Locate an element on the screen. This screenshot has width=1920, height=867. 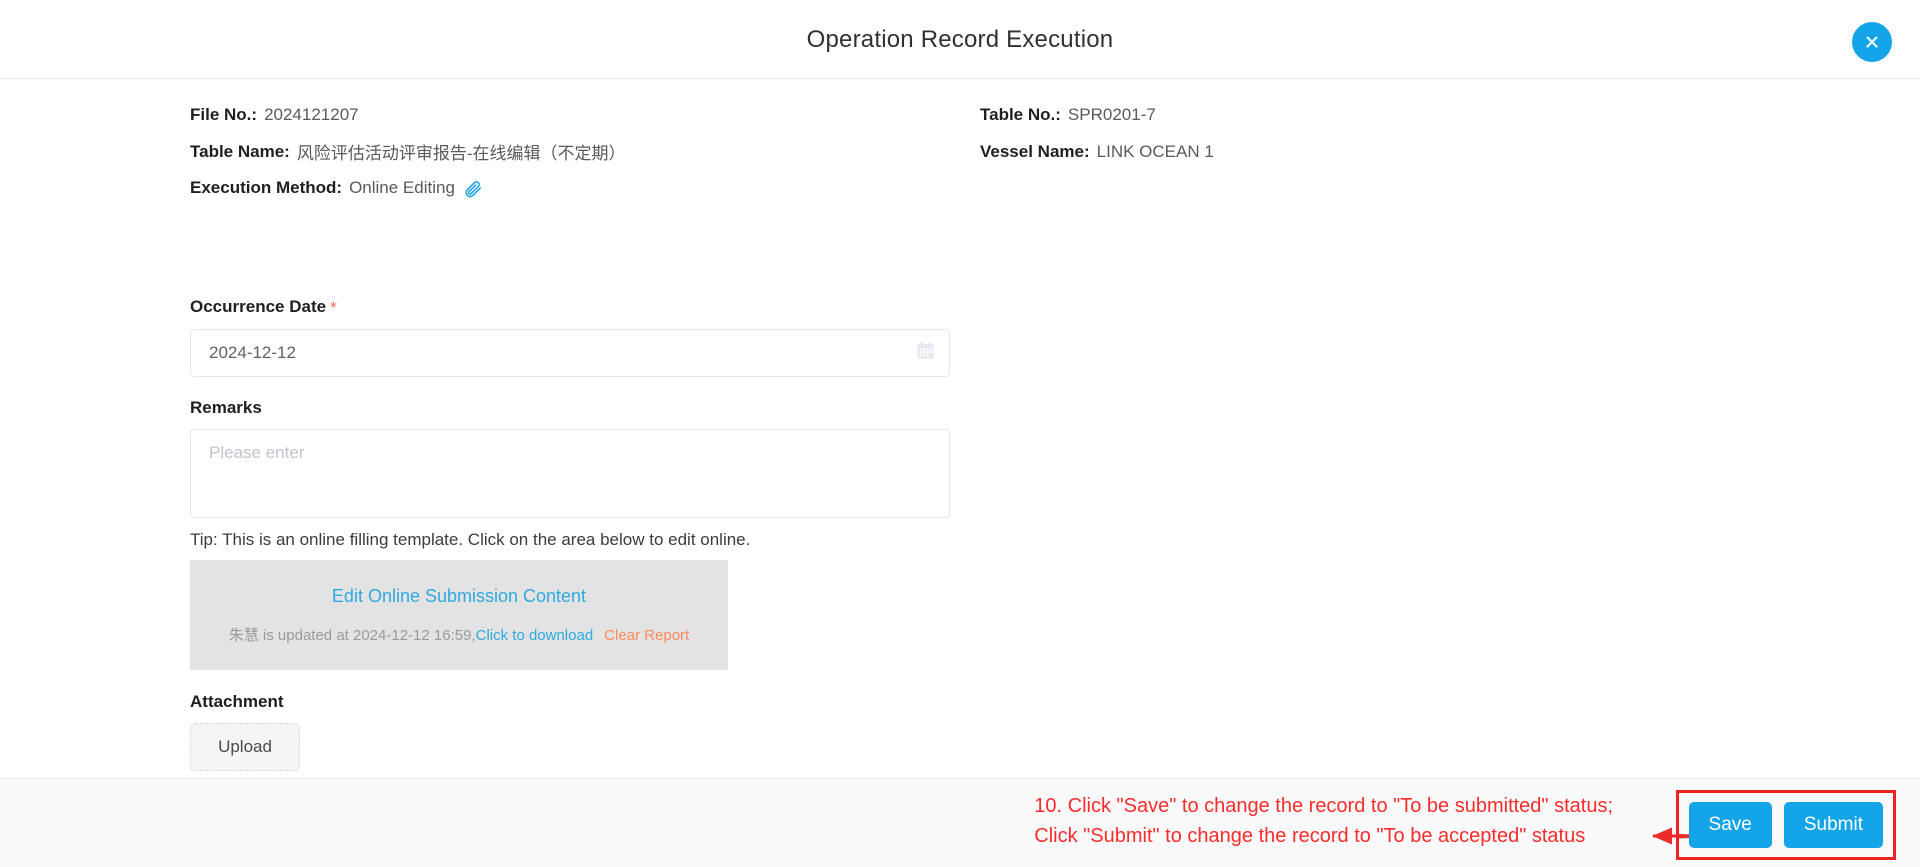
form-spacer is located at coordinates (570, 387).